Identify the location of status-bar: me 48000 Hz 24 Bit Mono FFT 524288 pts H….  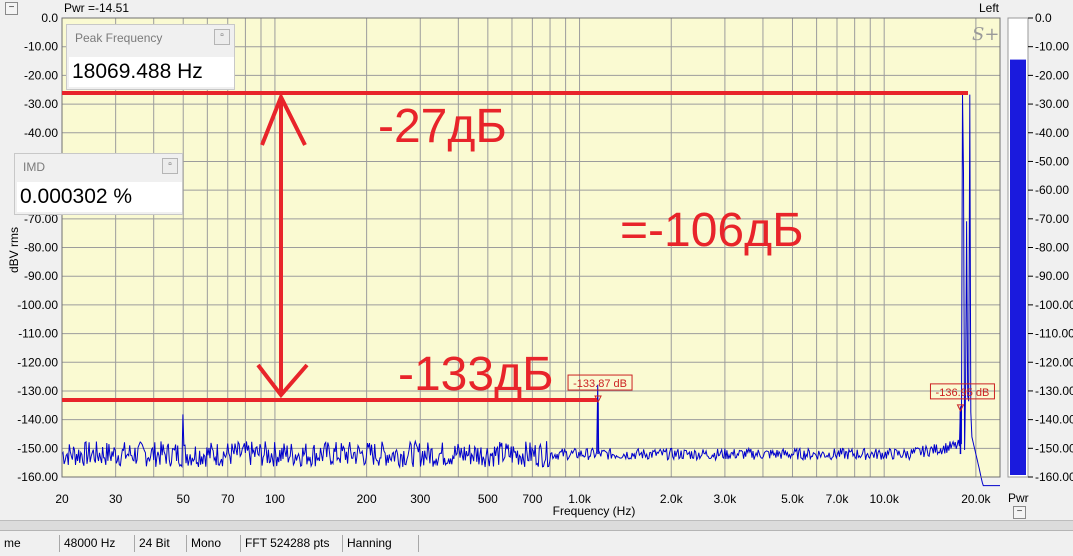
(536, 543).